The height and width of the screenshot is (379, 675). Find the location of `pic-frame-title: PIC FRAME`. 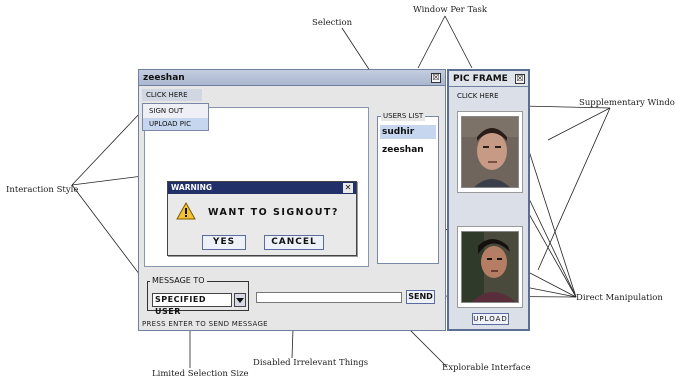

pic-frame-title: PIC FRAME is located at coordinates (480, 79).